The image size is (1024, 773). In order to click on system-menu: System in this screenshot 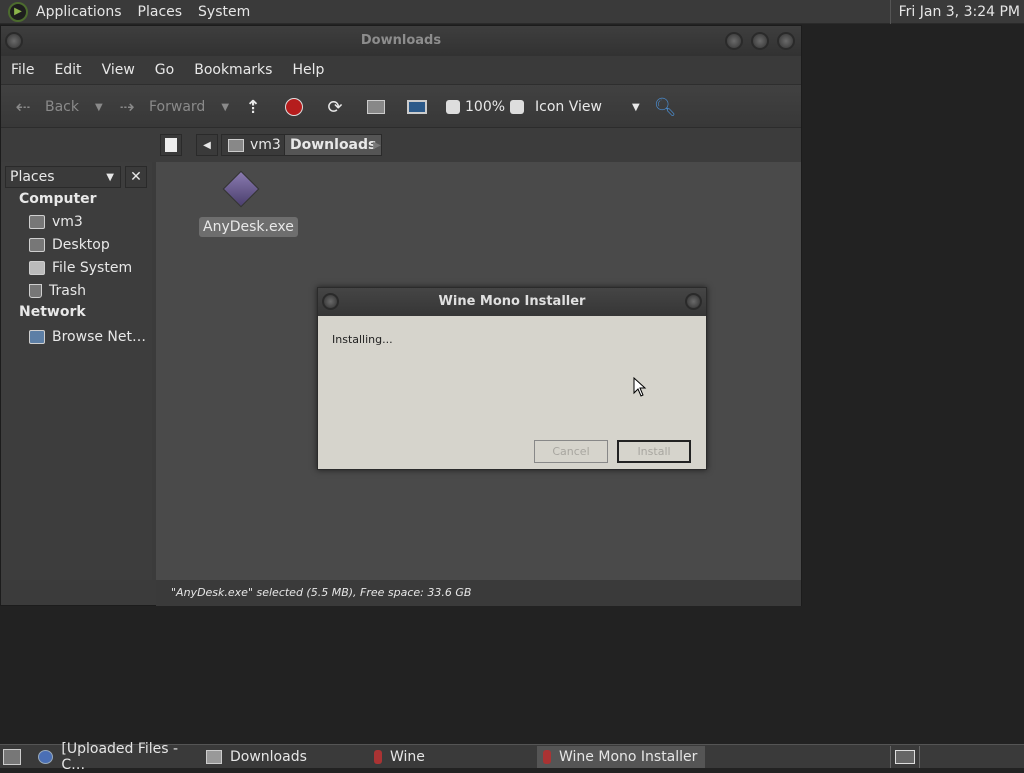, I will do `click(224, 12)`.